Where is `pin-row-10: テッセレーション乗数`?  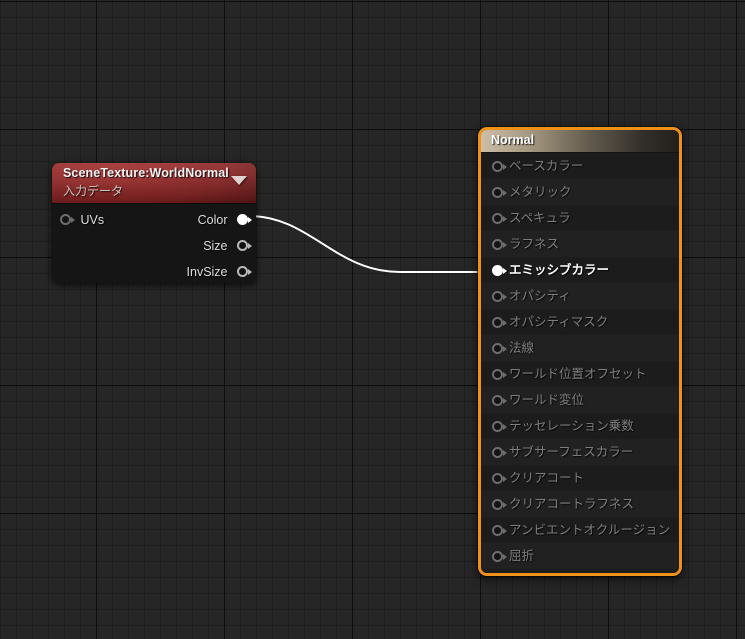 pin-row-10: テッセレーション乗数 is located at coordinates (580, 426).